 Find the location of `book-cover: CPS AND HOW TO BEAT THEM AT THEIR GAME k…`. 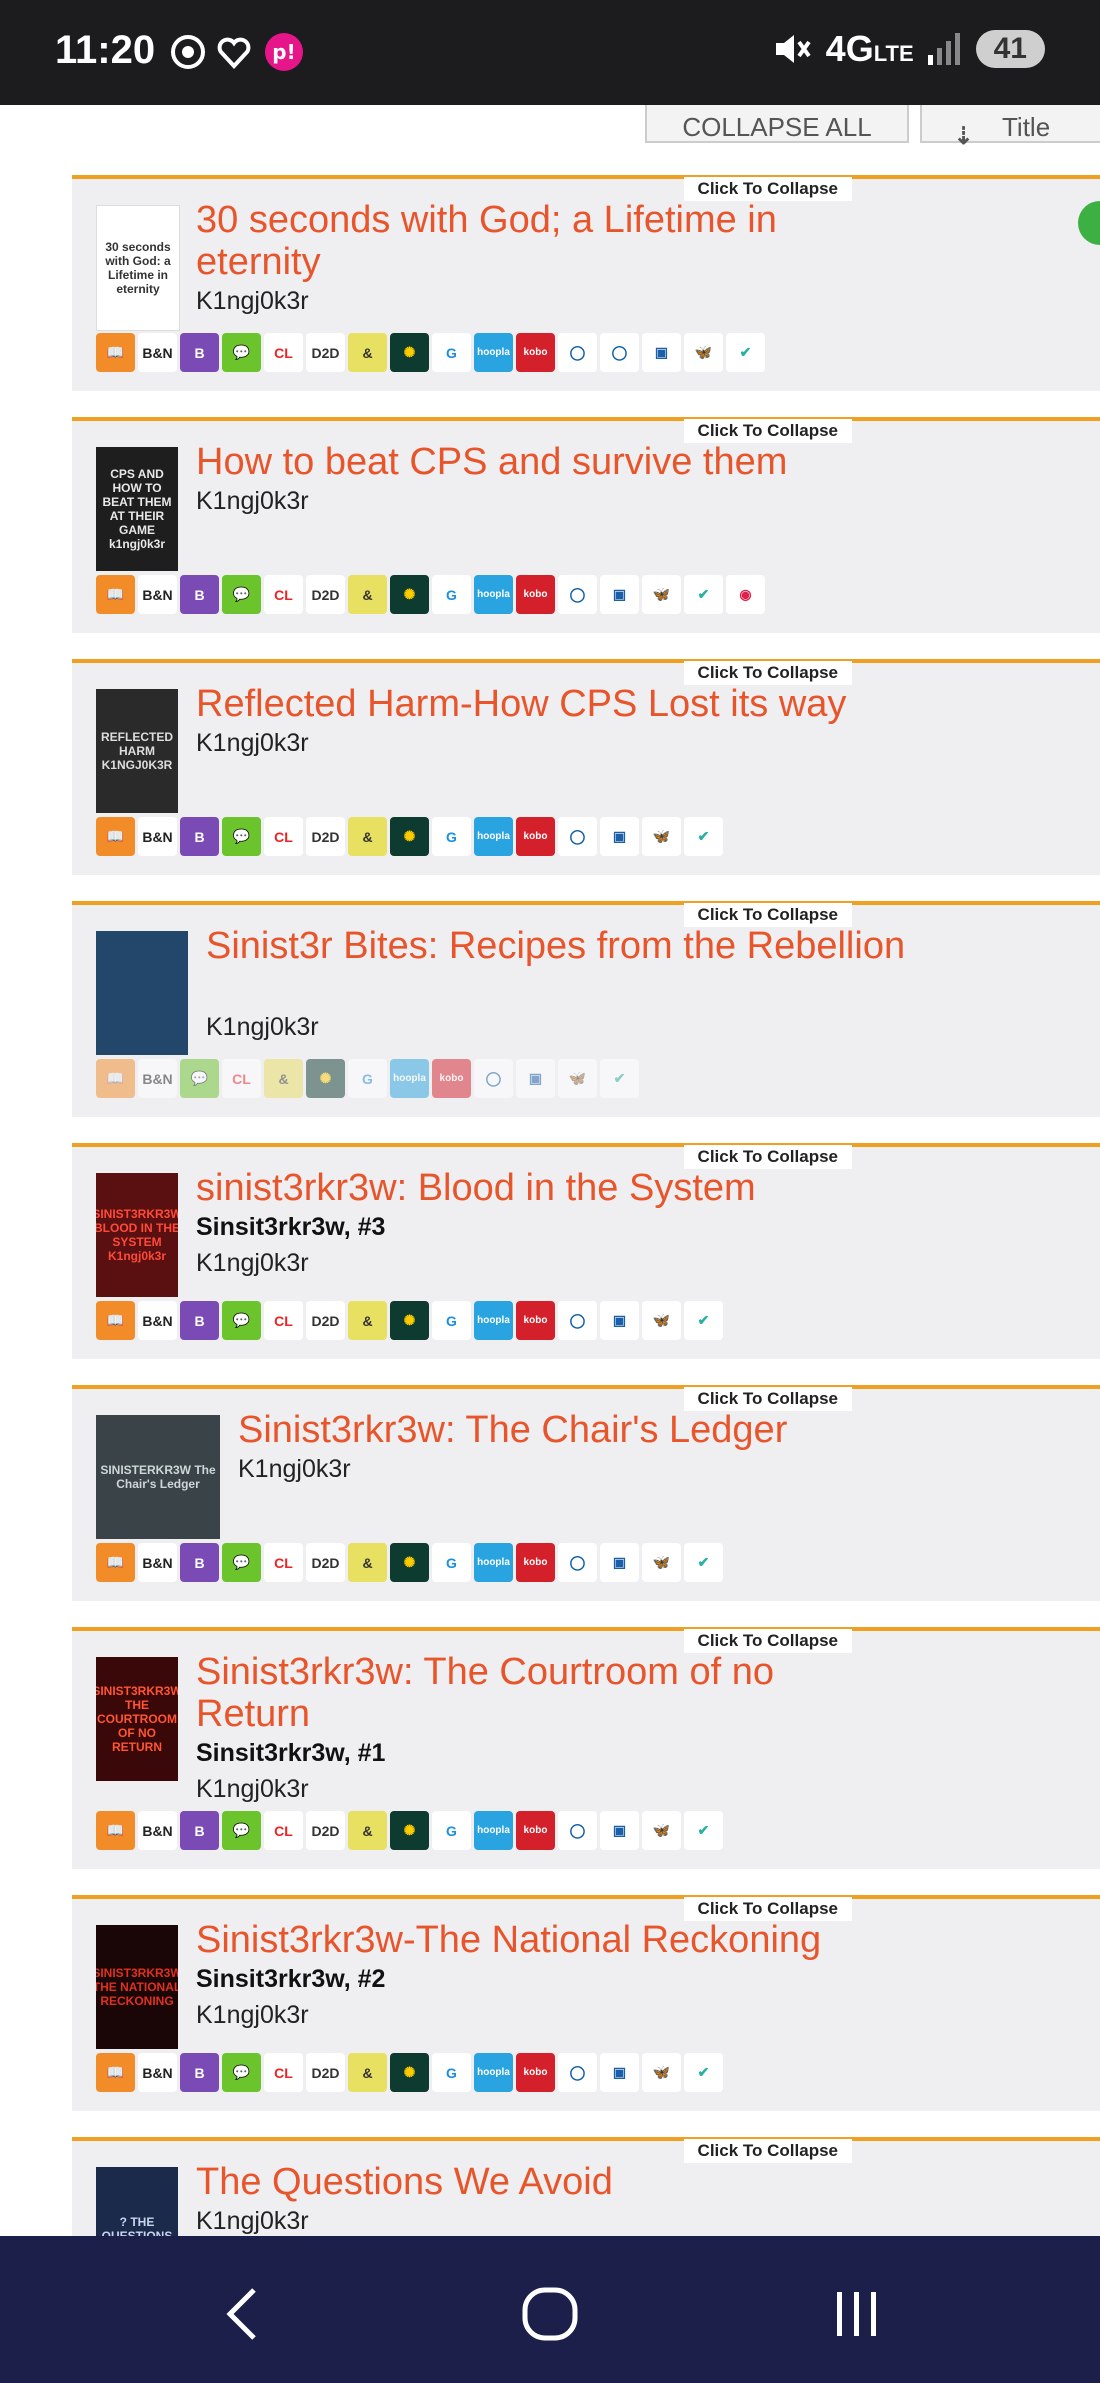

book-cover: CPS AND HOW TO BEAT THEM AT THEIR GAME k… is located at coordinates (137, 509).